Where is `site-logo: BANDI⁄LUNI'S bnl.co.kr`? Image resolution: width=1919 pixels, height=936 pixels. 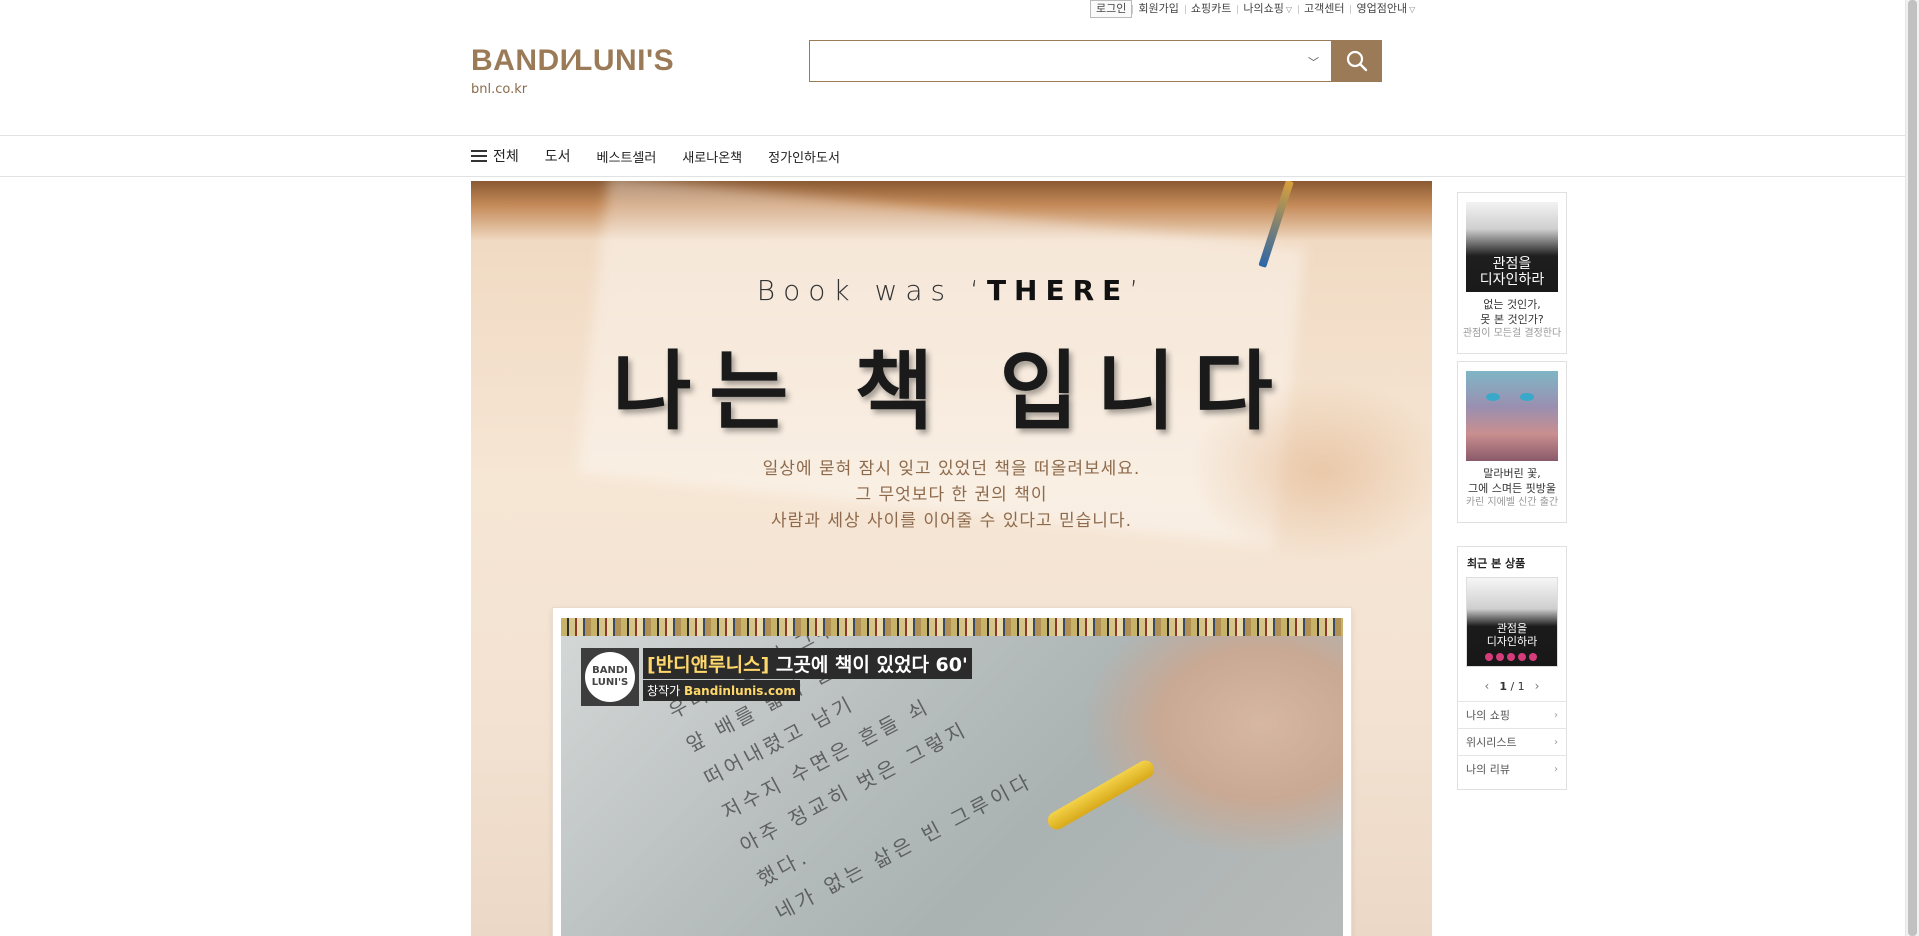 site-logo: BANDI⁄LUNI'S bnl.co.kr is located at coordinates (572, 70).